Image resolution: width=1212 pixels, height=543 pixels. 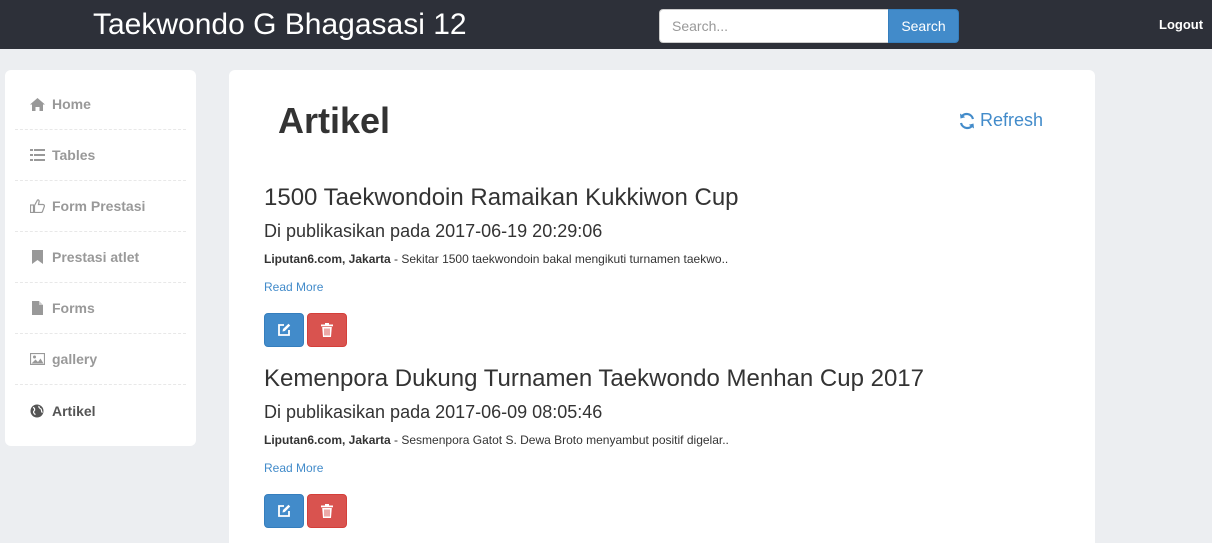 What do you see at coordinates (433, 231) in the screenshot?
I see `article-date: Di publikasikan pada 2017-06-19 20:29:06` at bounding box center [433, 231].